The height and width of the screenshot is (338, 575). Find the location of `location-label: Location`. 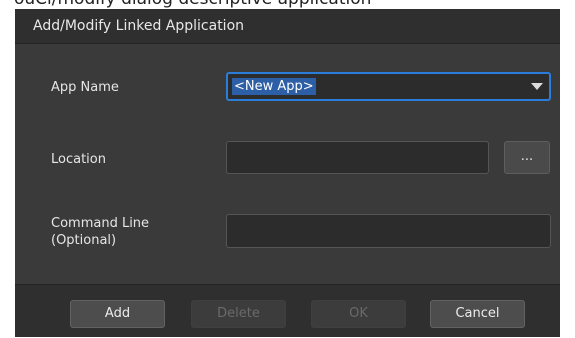

location-label: Location is located at coordinates (78, 159).